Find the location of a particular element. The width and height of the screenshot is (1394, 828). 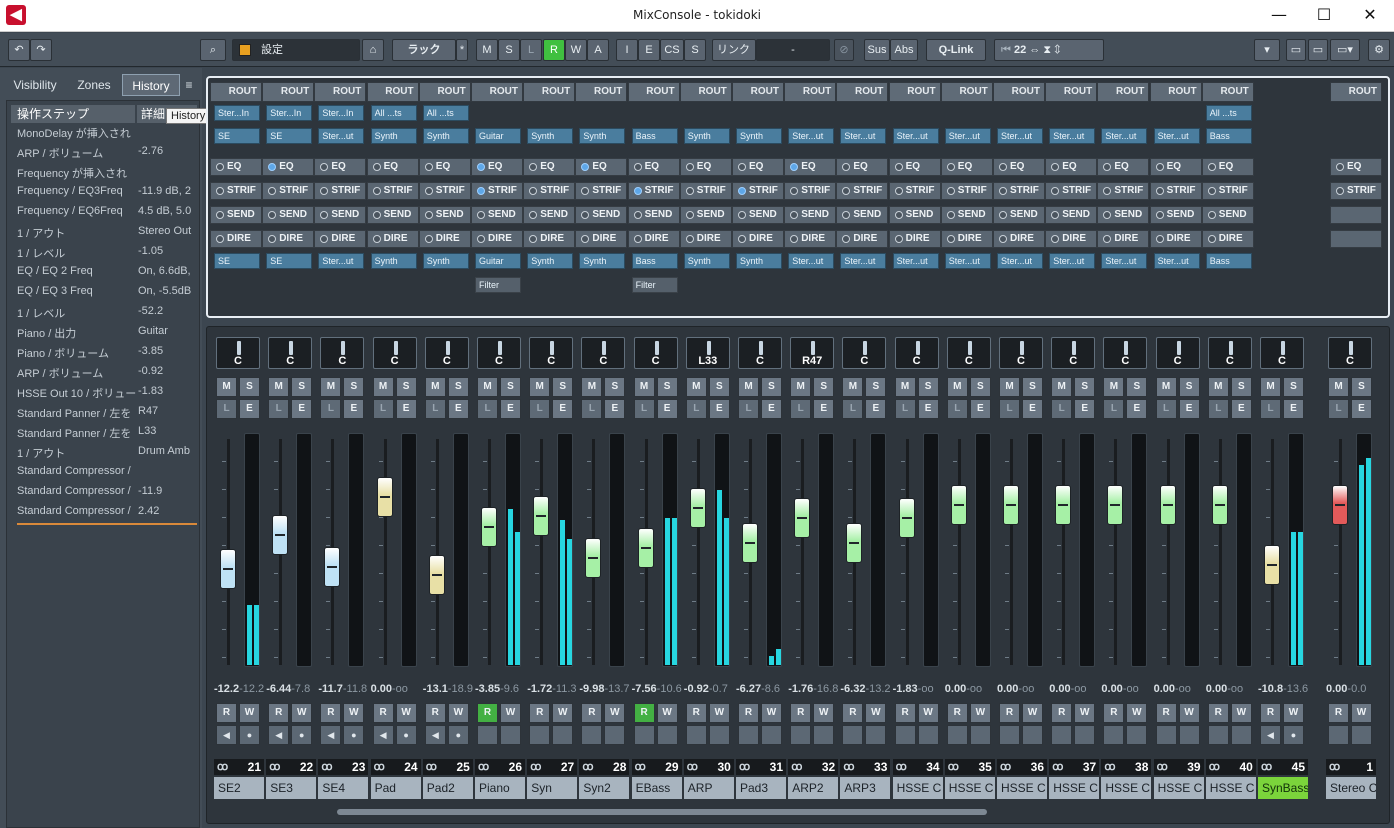

input-routing-slot: Ster...In is located at coordinates (341, 113).